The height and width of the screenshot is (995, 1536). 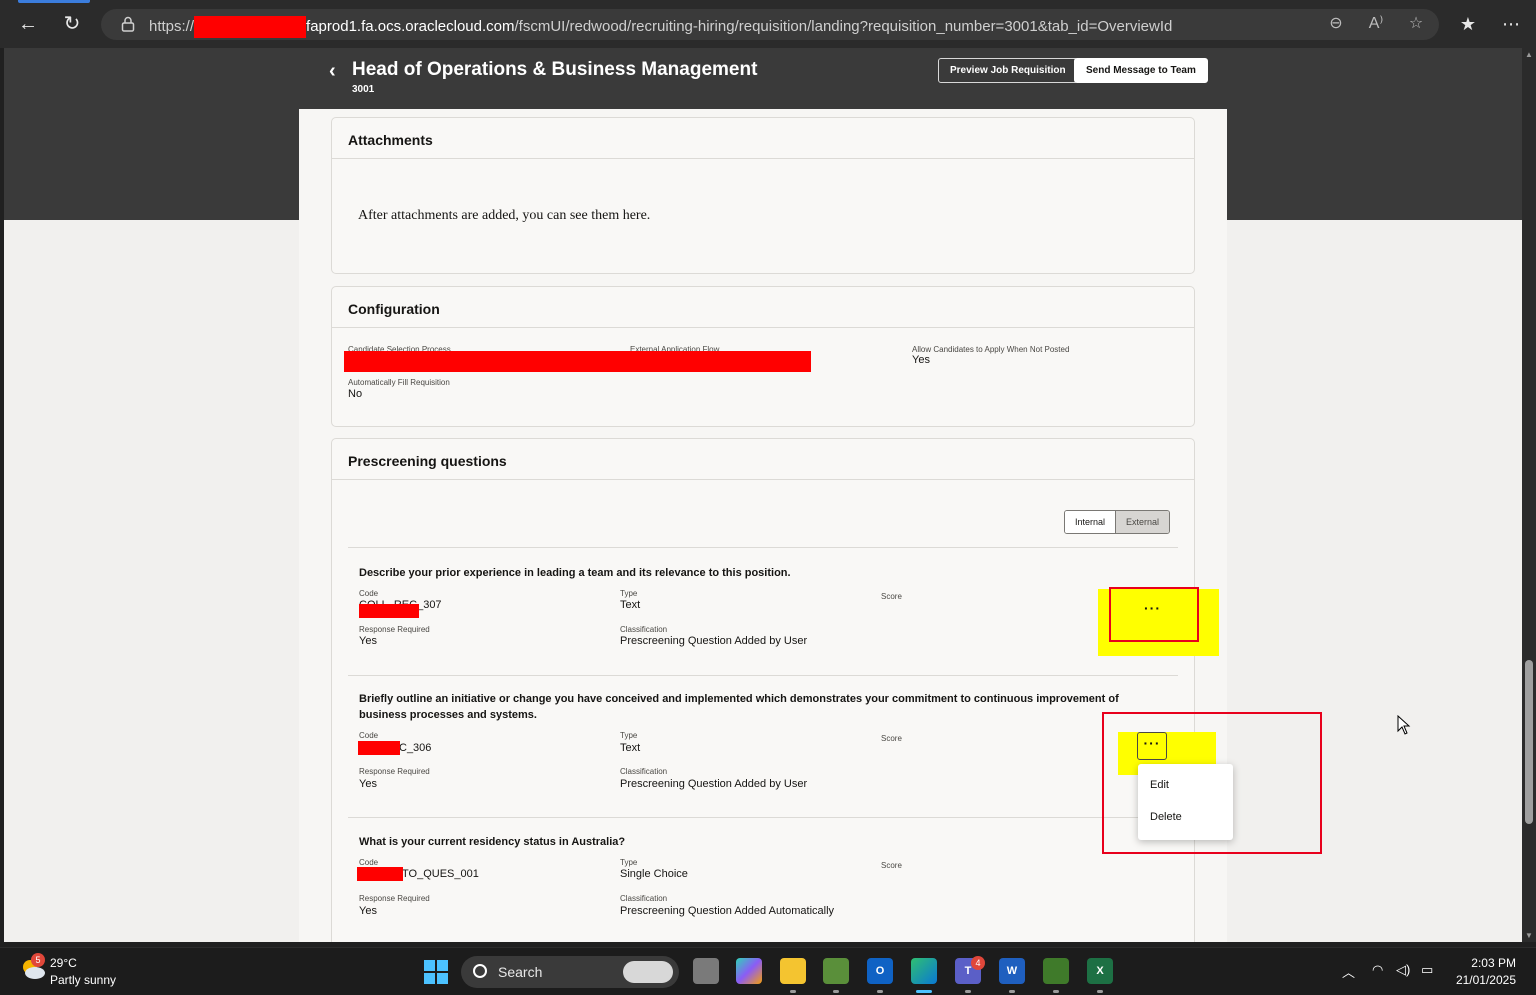 What do you see at coordinates (1529, 495) in the screenshot?
I see `vertical-scrollbar: ▲ ▼` at bounding box center [1529, 495].